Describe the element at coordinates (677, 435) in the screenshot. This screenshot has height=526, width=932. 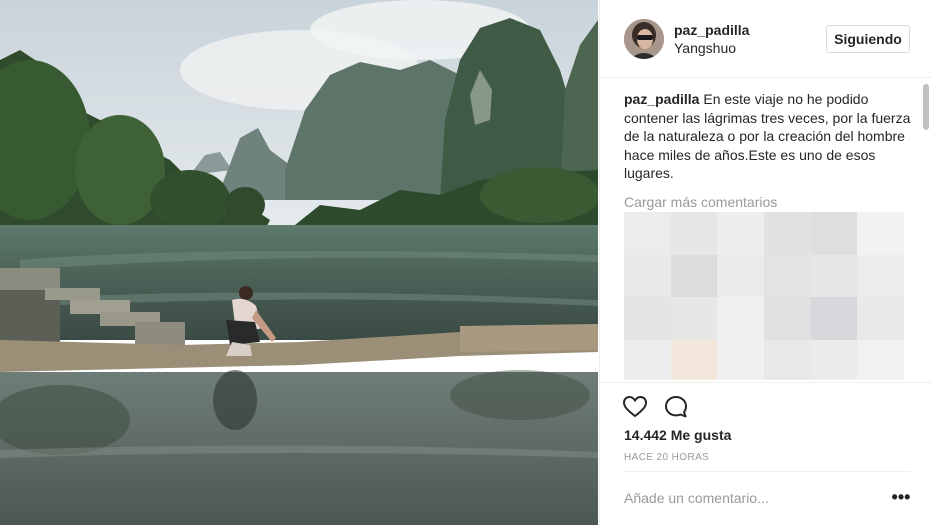
I see `likes-count: 14.442 Me gusta` at that location.